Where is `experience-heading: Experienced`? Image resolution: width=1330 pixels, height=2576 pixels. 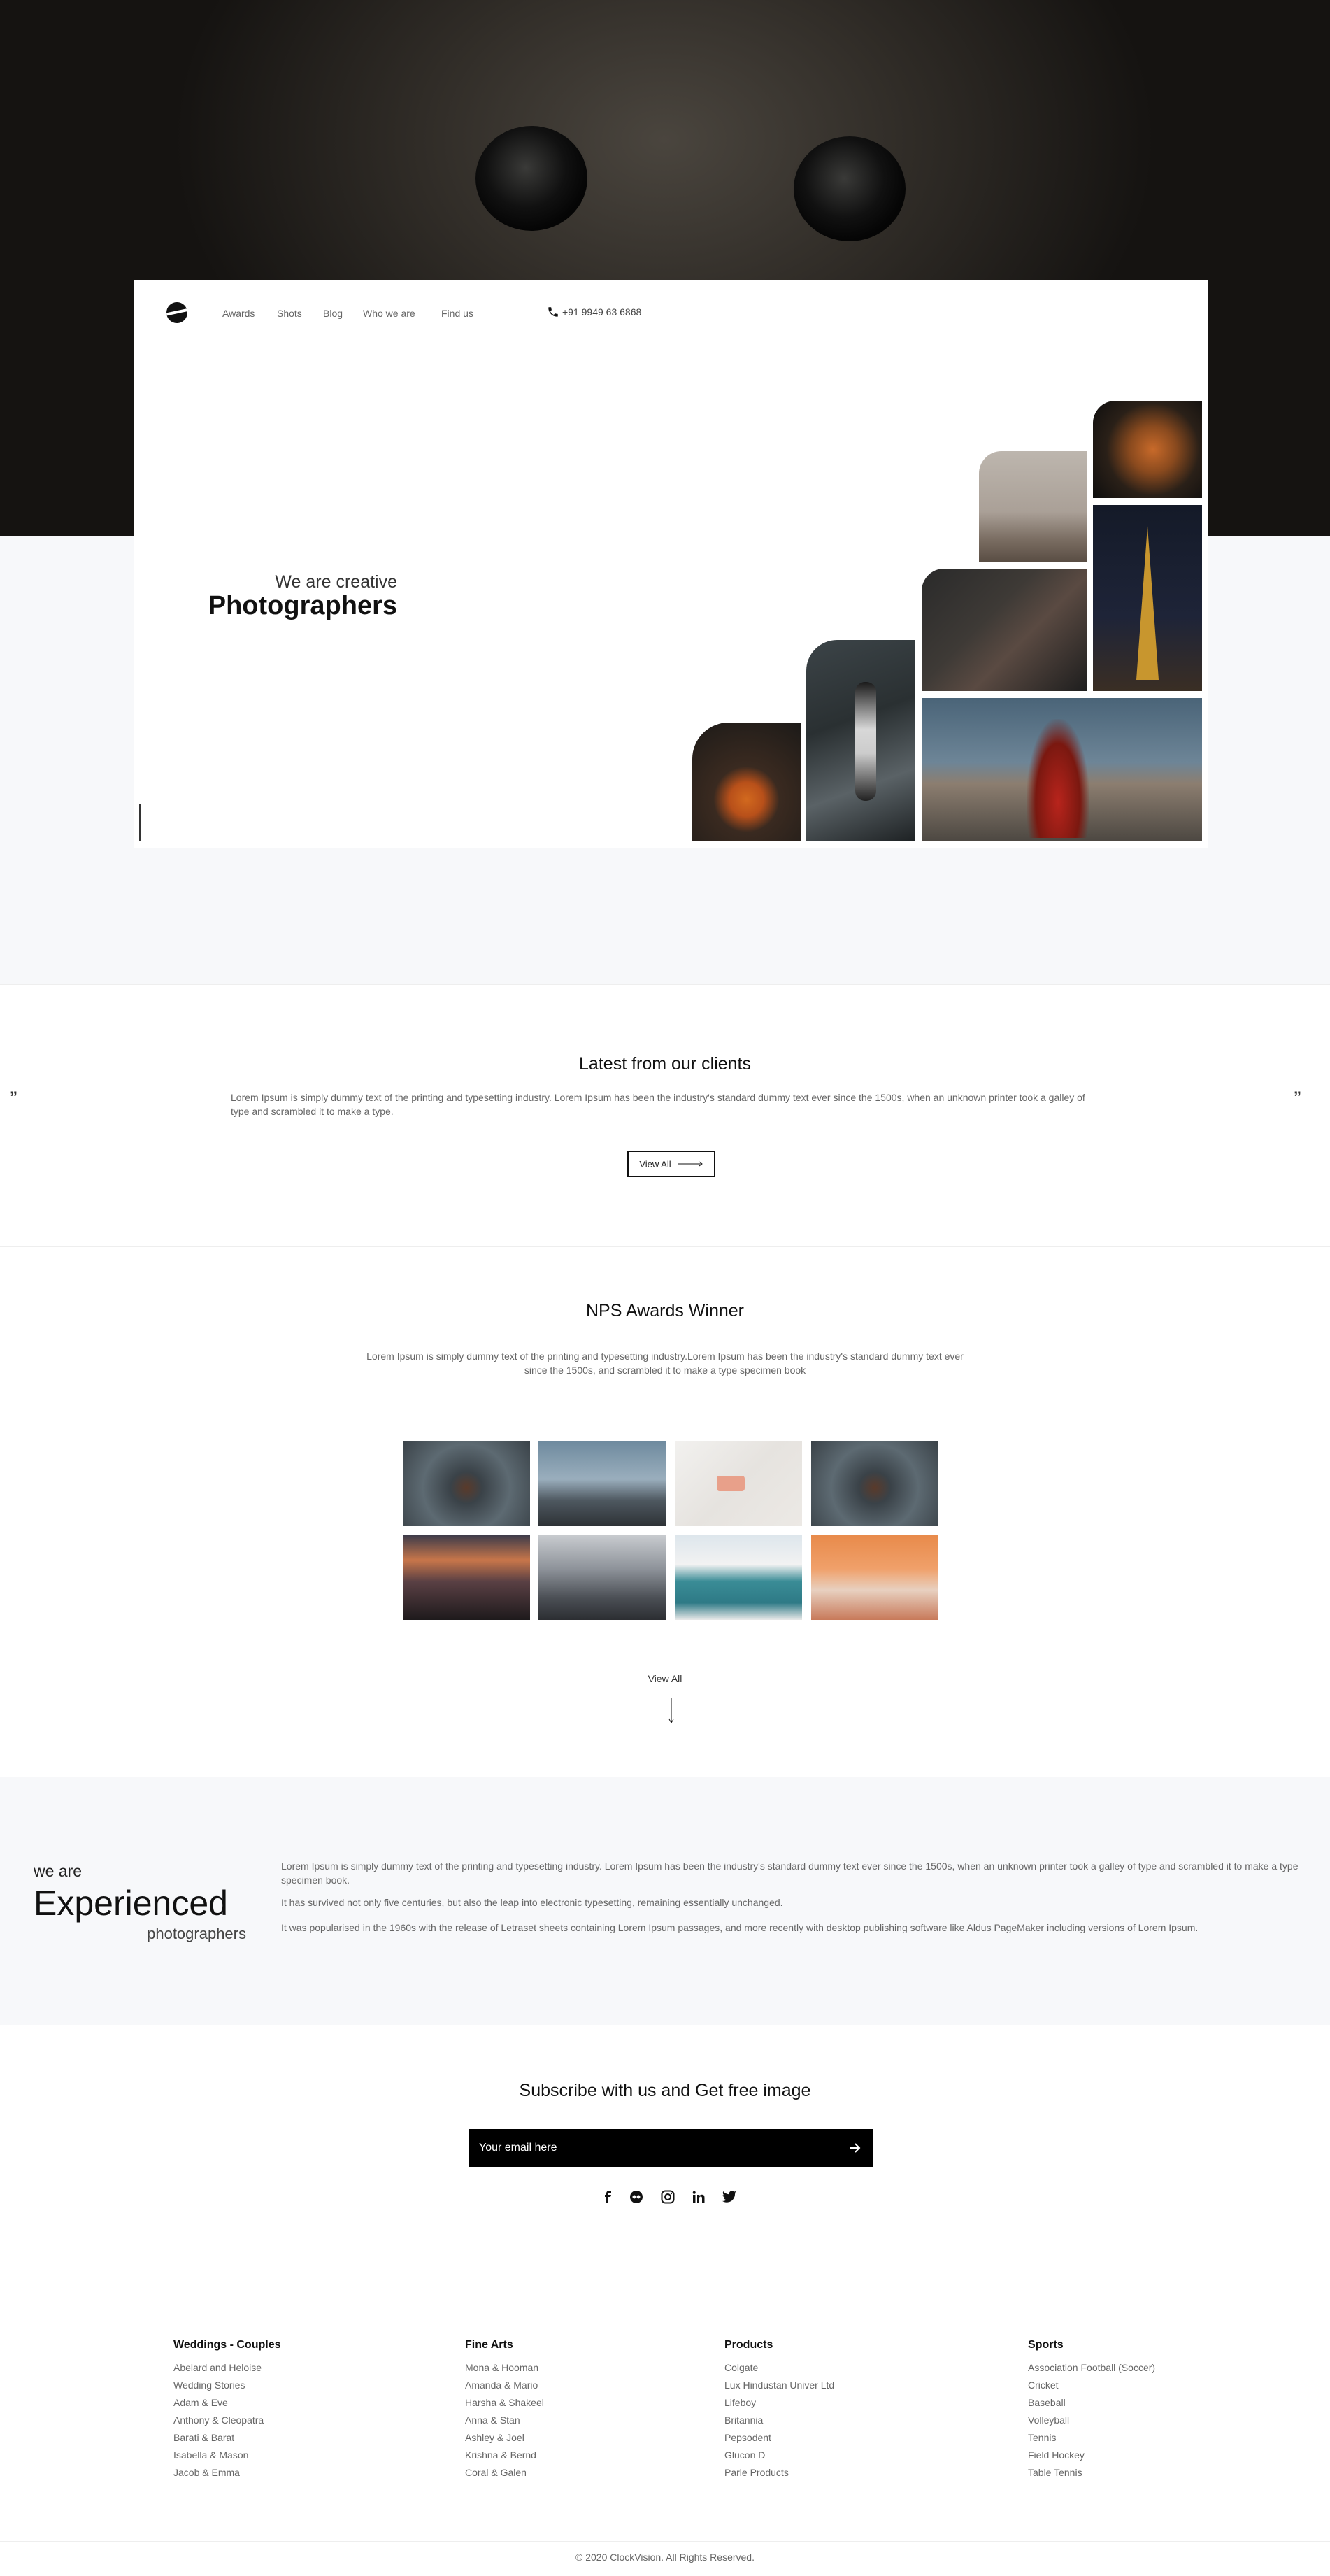 experience-heading: Experienced is located at coordinates (131, 1903).